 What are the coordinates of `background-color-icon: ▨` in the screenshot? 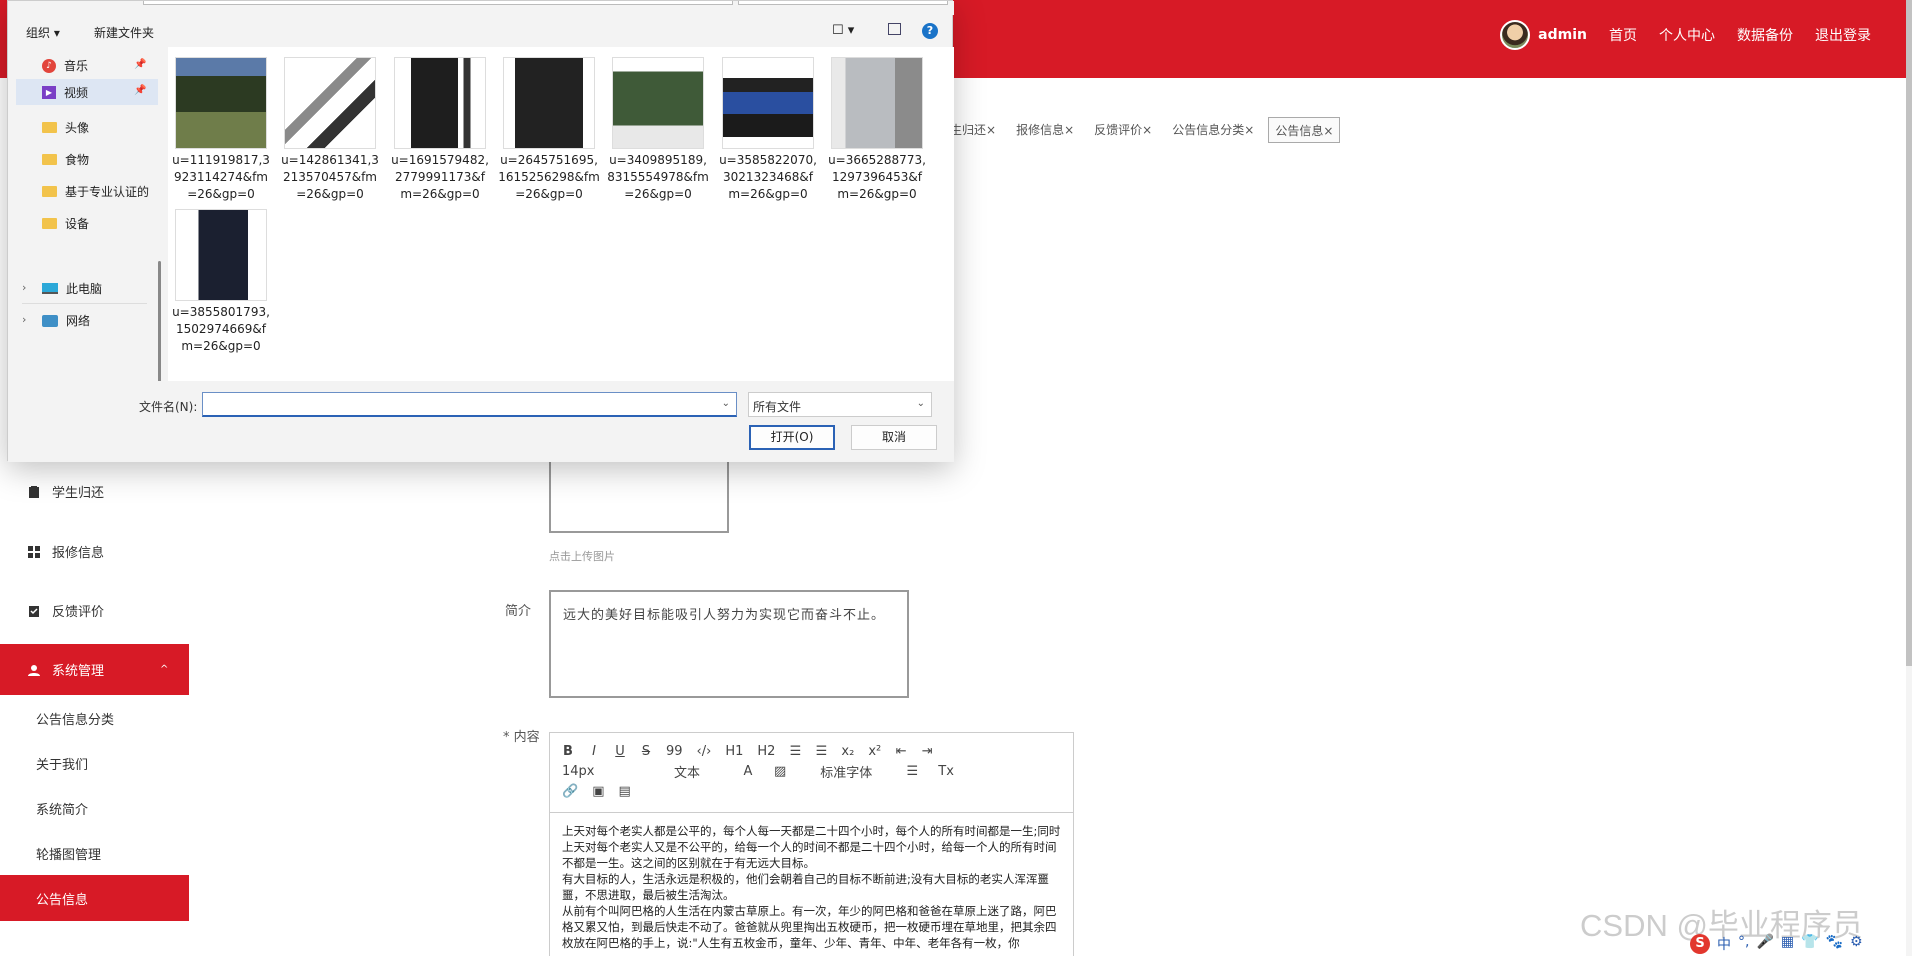 It's located at (780, 771).